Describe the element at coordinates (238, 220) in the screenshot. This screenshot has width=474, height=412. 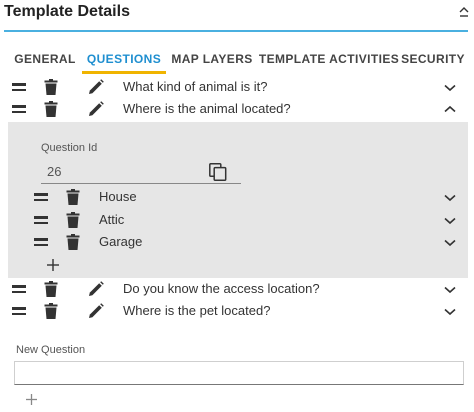
I see `answer-row: Attic` at that location.